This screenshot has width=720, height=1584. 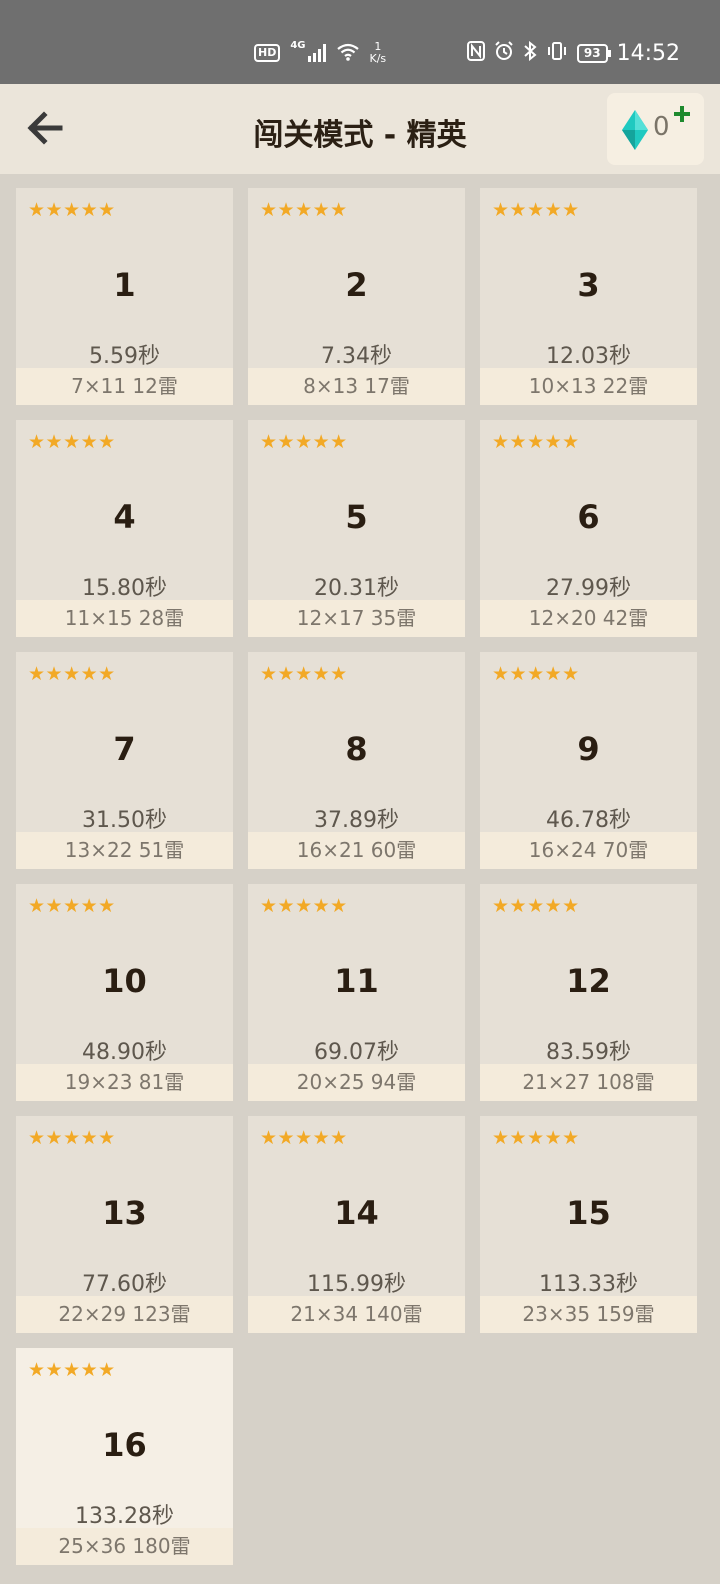 I want to click on clock: 14:52, so click(x=648, y=53).